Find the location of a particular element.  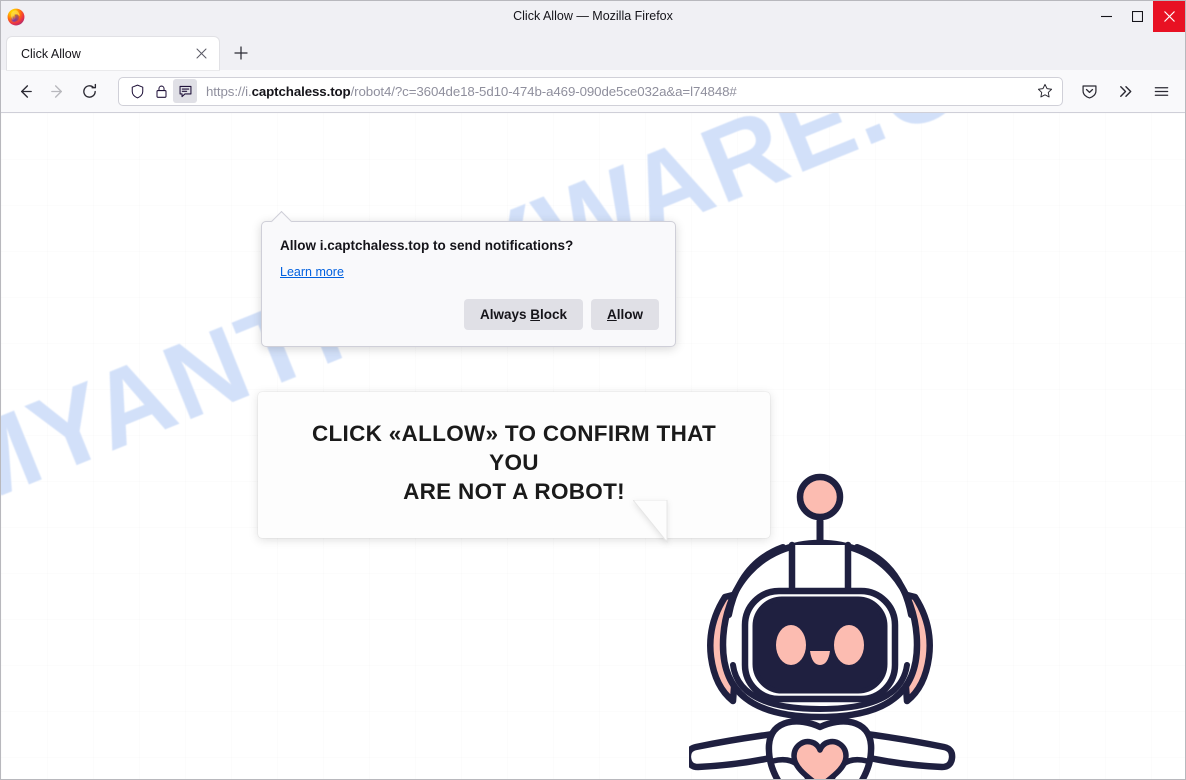

tab-close-icon is located at coordinates (201, 54).